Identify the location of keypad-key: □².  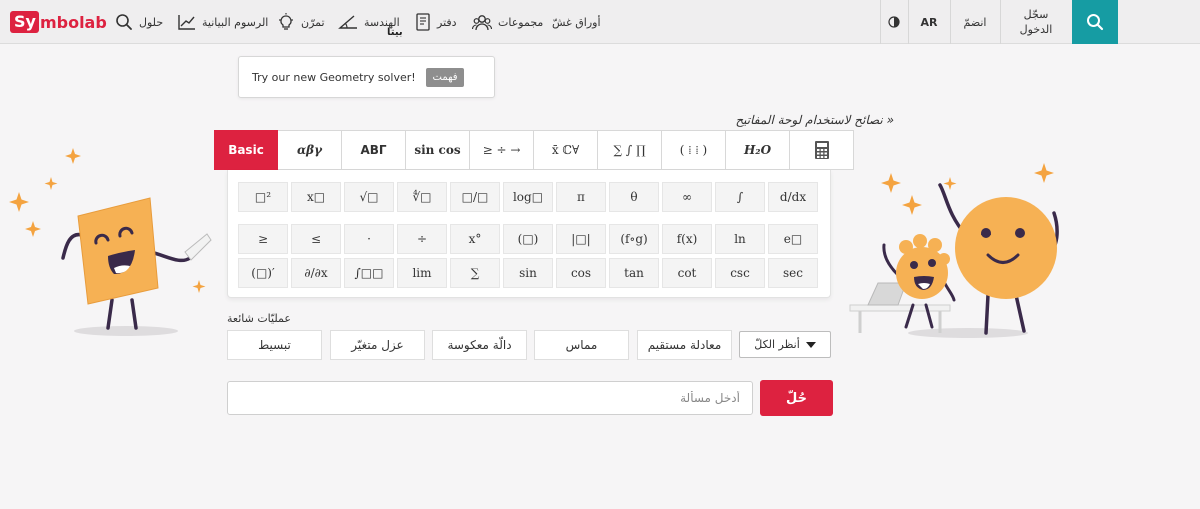
(263, 197).